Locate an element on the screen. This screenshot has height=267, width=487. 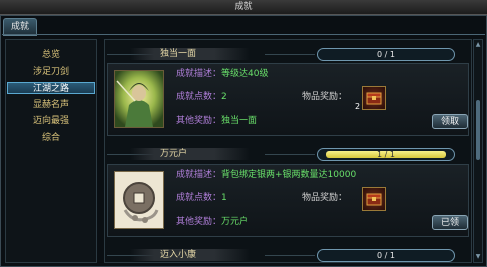
achievement-title: 独当一面 is located at coordinates (190, 54).